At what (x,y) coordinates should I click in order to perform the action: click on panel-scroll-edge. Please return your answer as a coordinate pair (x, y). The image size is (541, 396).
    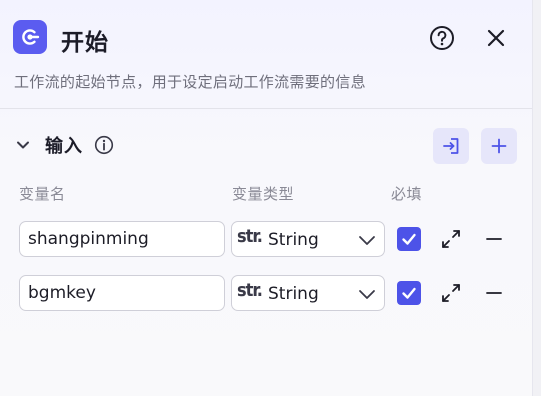
    Looking at the image, I should click on (536, 198).